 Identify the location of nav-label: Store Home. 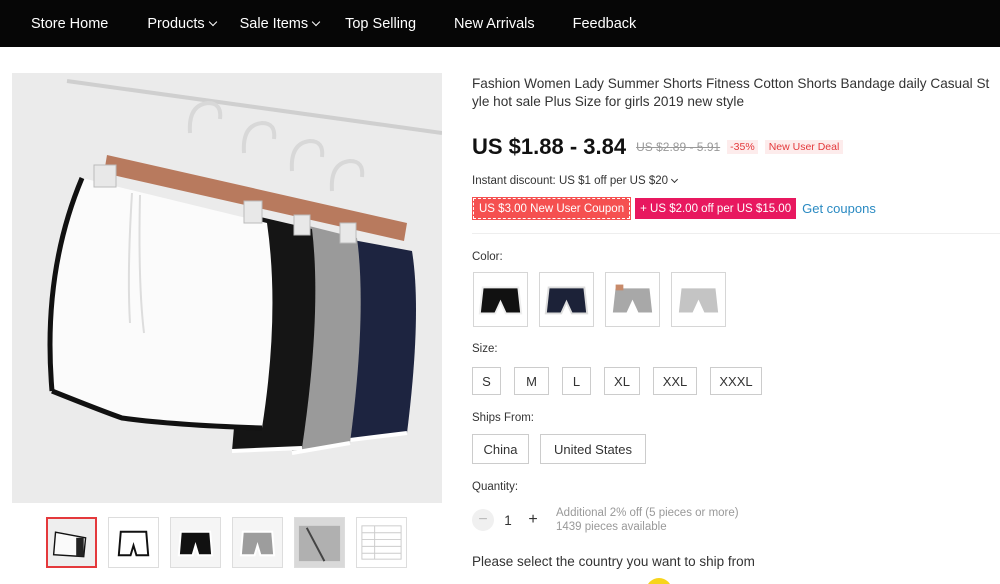
(70, 23).